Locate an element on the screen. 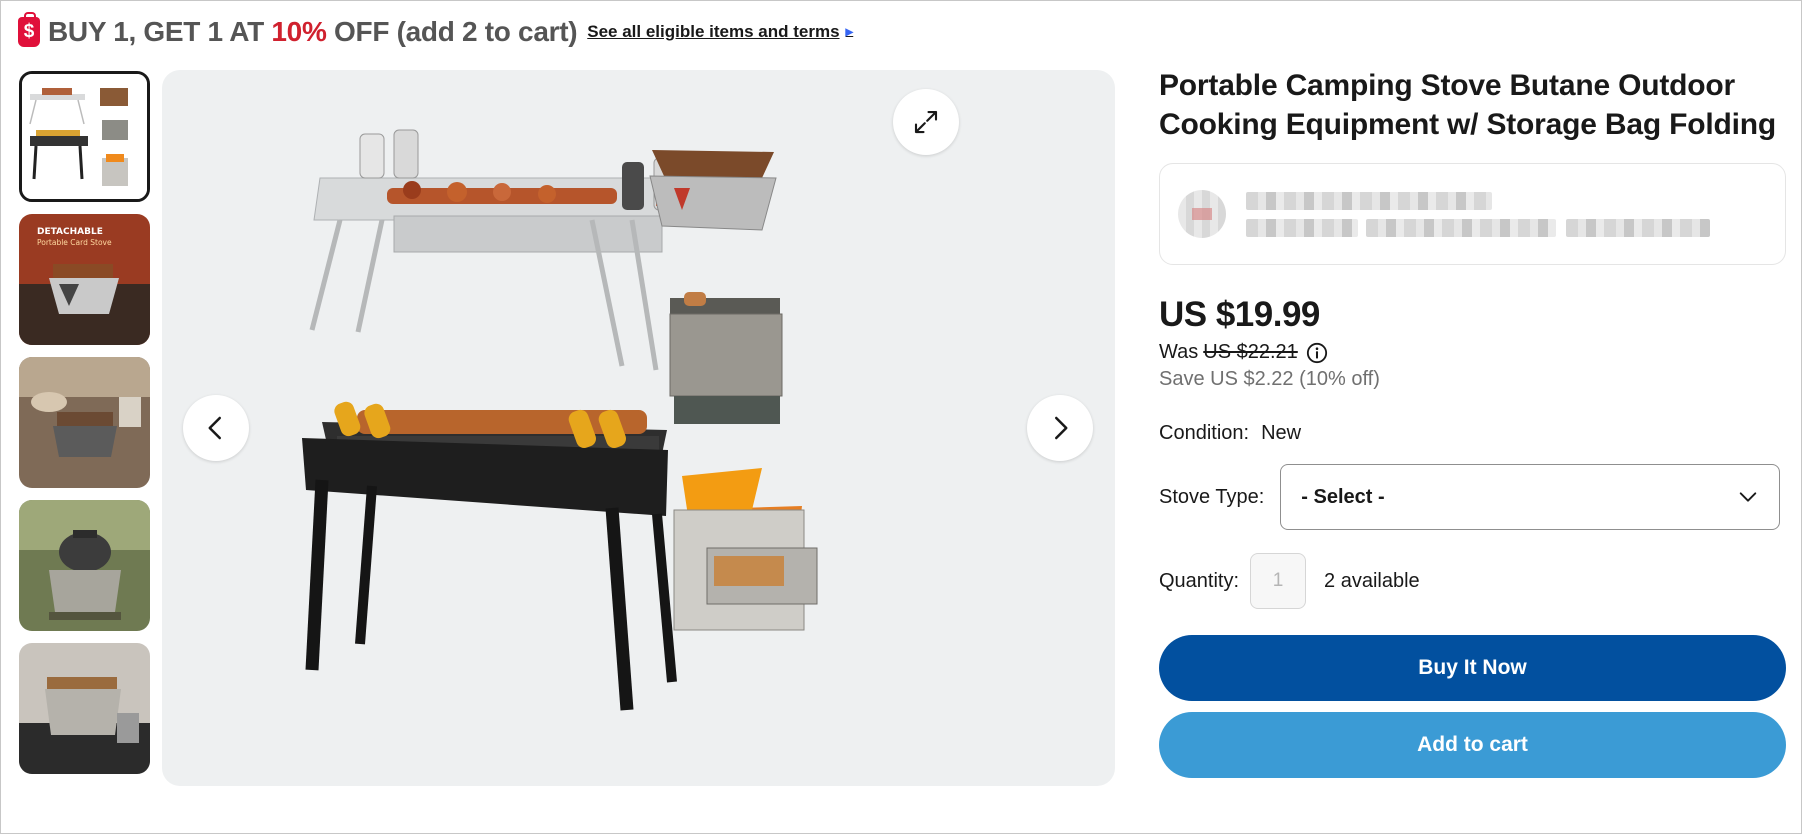  thumbnail-list: DETACHABLE Portable Card Stove is located at coordinates (85, 428).